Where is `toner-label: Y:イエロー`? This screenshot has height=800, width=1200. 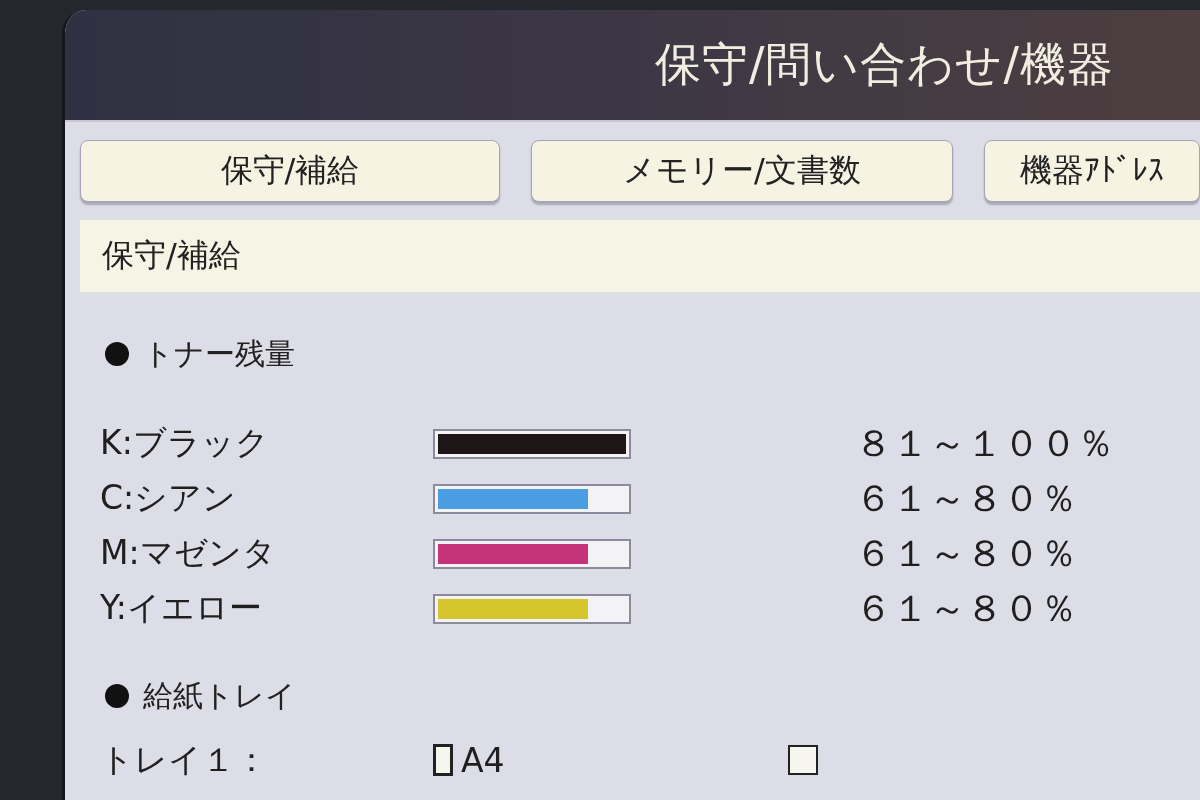 toner-label: Y:イエロー is located at coordinates (181, 608).